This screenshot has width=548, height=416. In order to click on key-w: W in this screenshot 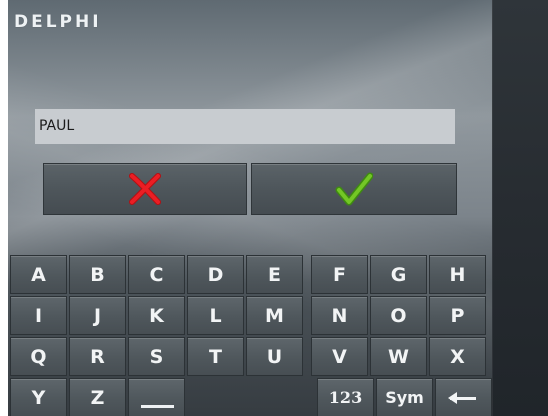, I will do `click(398, 356)`.